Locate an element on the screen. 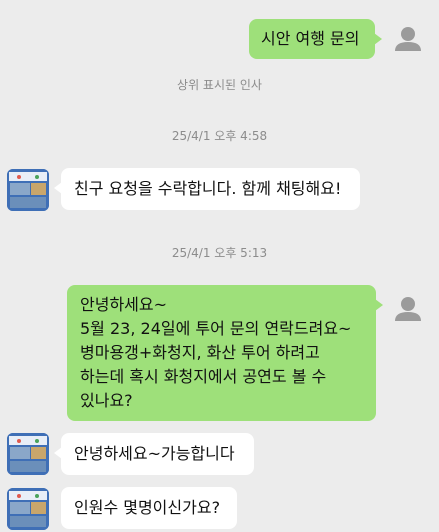 Image resolution: width=439 pixels, height=532 pixels. message-bubble-mine: 시안 여행 문의 is located at coordinates (315, 39).